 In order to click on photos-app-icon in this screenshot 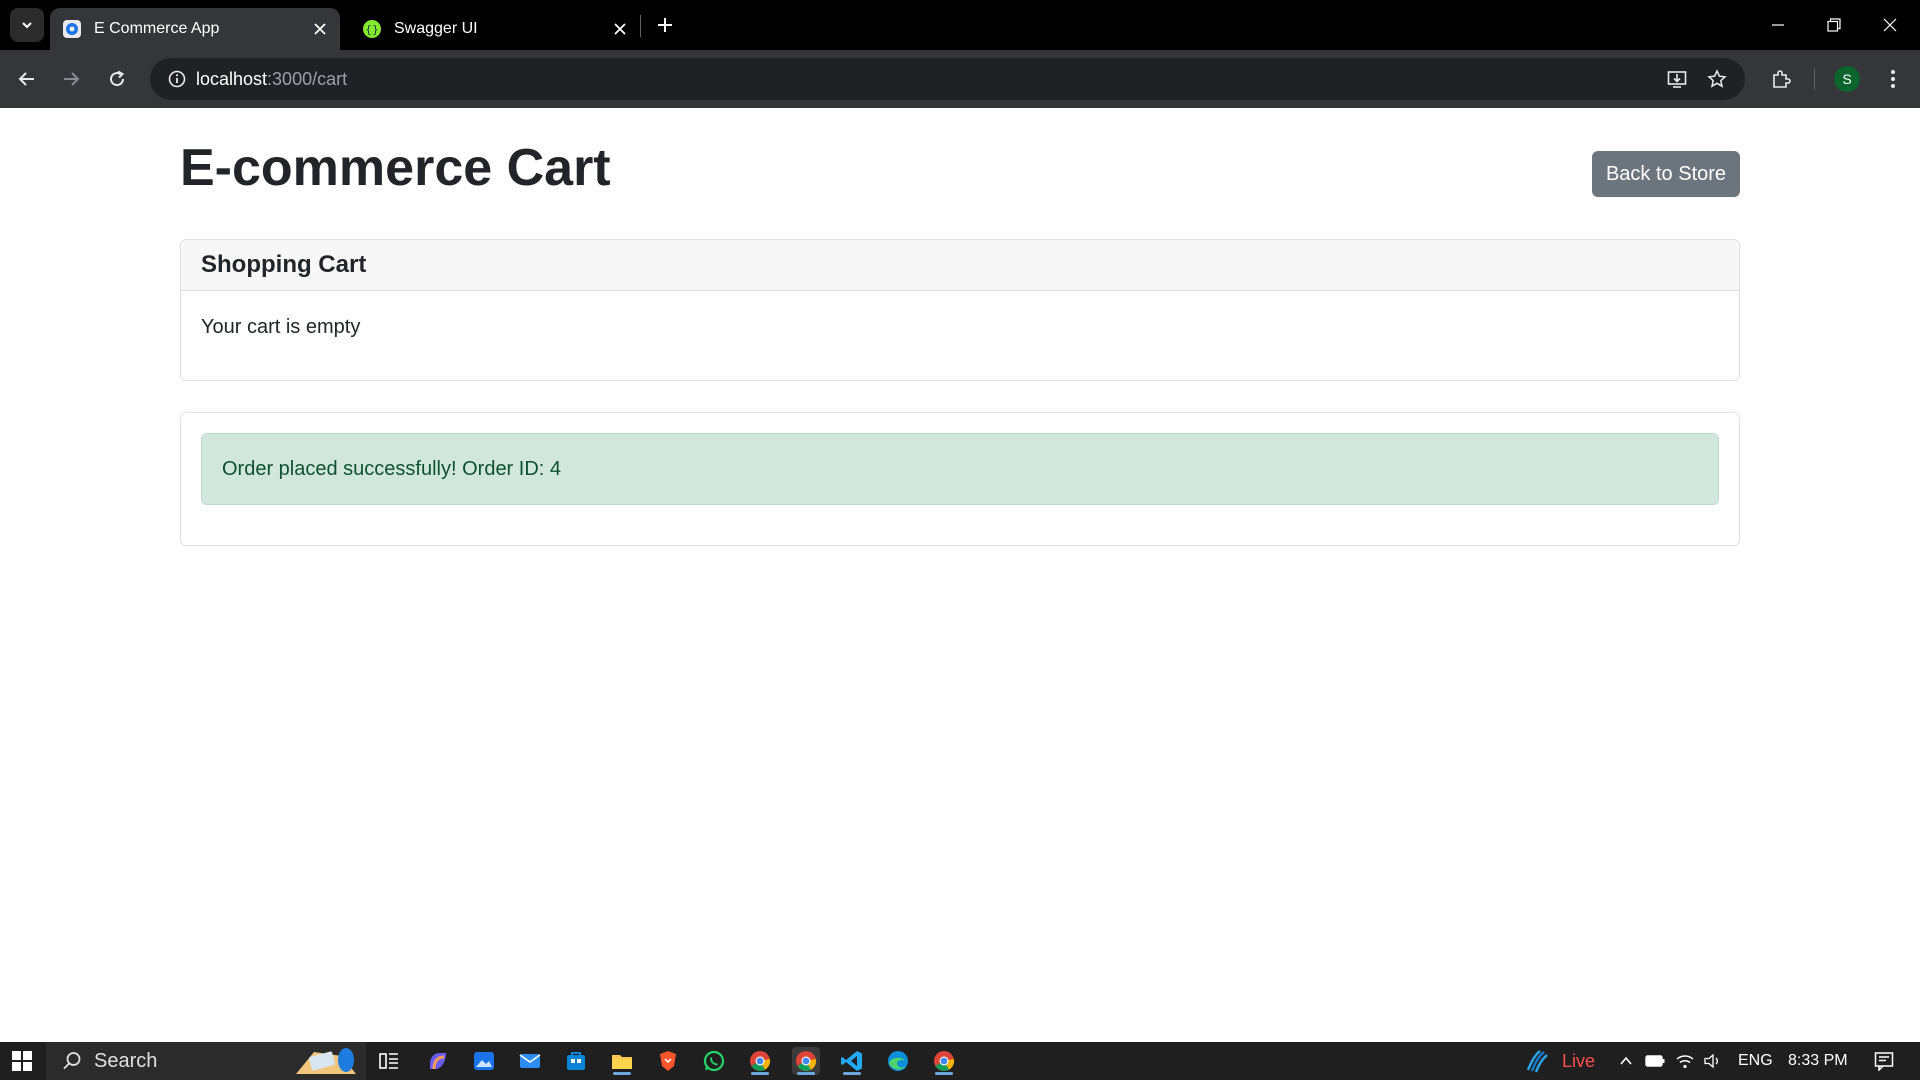, I will do `click(484, 1061)`.